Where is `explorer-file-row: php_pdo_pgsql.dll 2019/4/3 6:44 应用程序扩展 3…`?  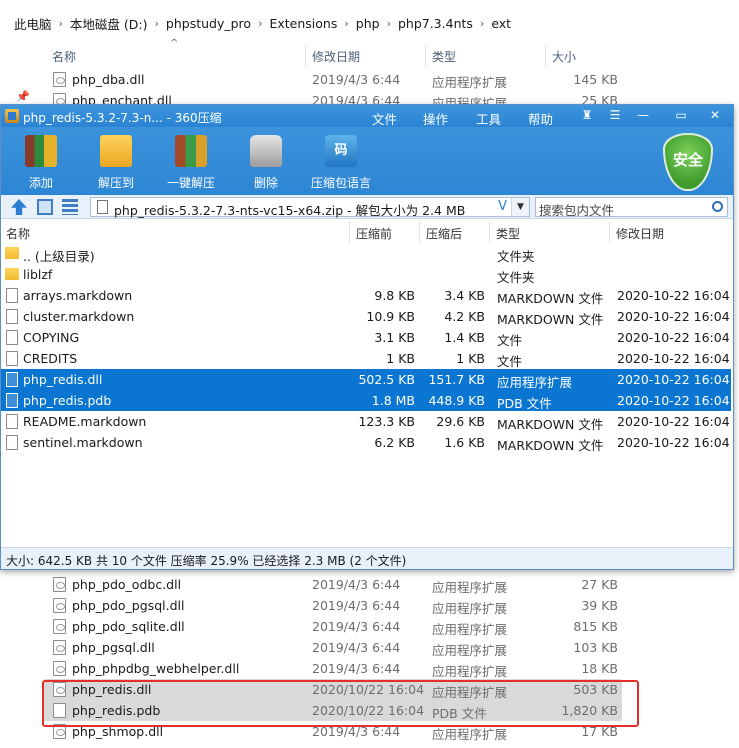 explorer-file-row: php_pdo_pgsql.dll 2019/4/3 6:44 应用程序扩展 3… is located at coordinates (333, 605).